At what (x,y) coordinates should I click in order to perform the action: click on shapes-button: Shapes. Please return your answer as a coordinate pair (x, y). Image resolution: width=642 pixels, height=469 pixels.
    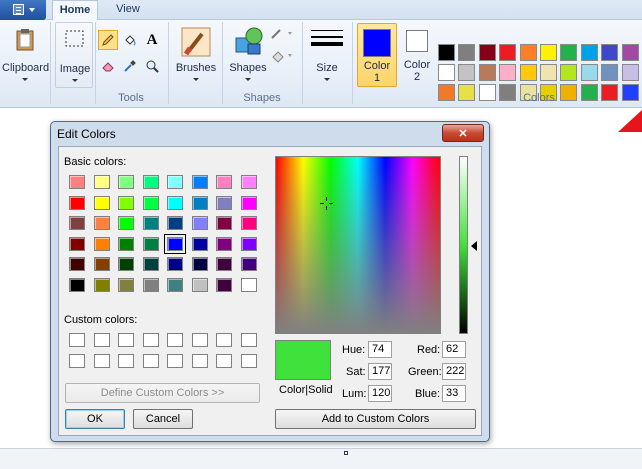
    Looking at the image, I should click on (248, 55).